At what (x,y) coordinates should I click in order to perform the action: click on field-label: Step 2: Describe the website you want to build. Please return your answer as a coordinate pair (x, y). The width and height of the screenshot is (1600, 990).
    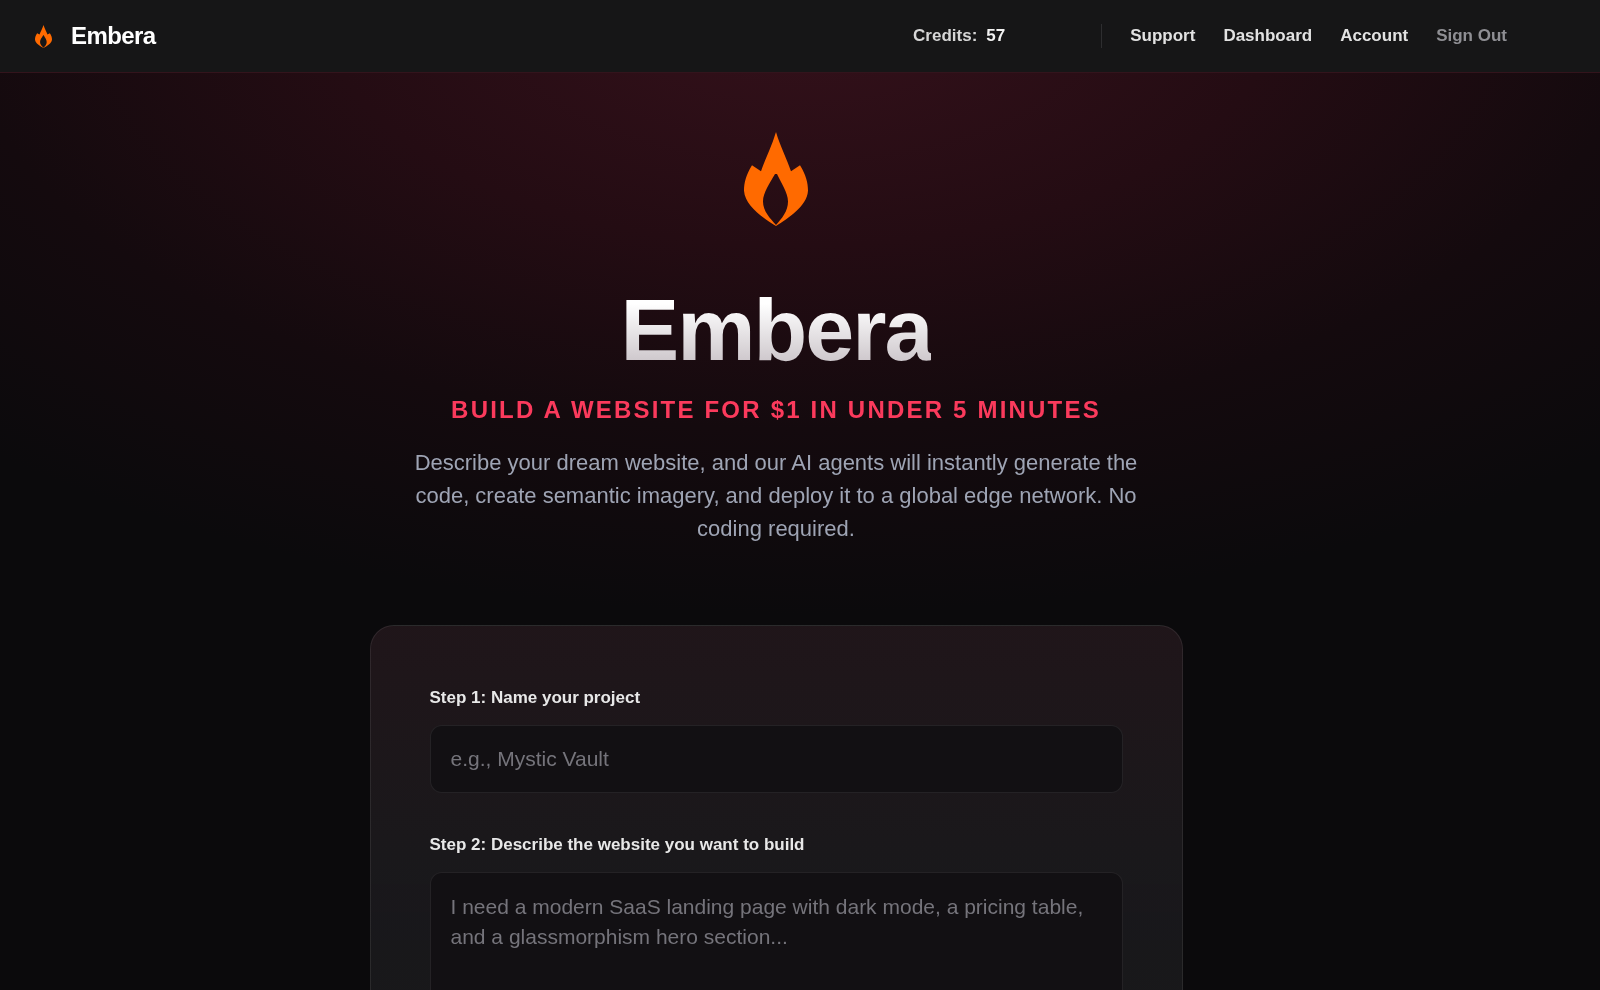
    Looking at the image, I should click on (617, 845).